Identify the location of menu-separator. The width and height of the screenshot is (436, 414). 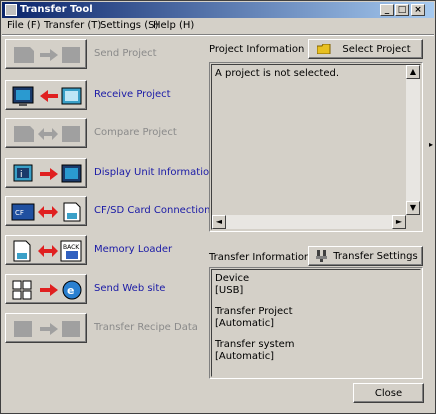
(218, 35).